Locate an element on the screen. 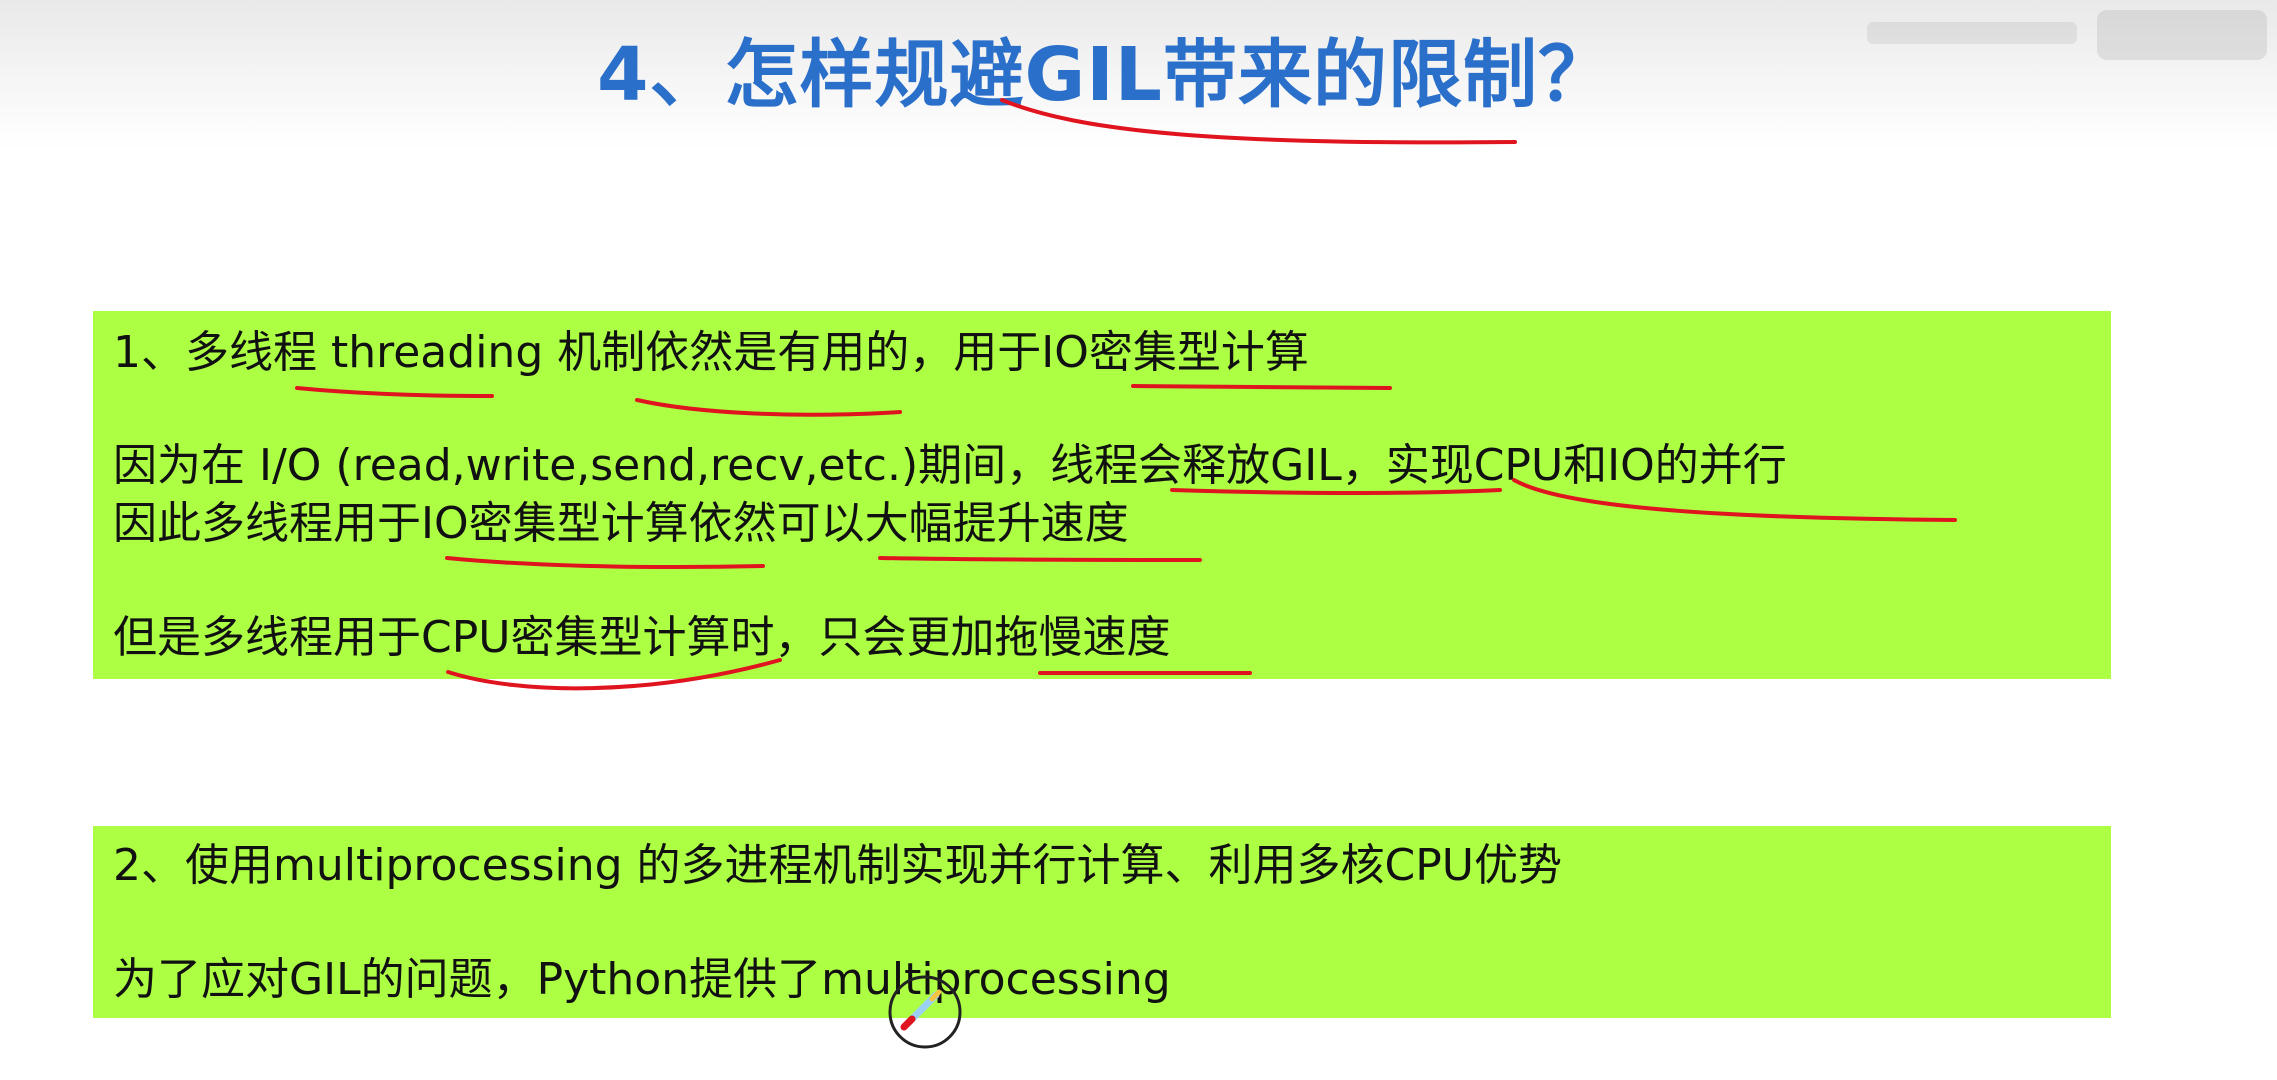 The height and width of the screenshot is (1080, 2277). section1-io-speedup-line: 因此多线程用于IO密集型计算依然可以大幅提升速度 is located at coordinates (621, 523).